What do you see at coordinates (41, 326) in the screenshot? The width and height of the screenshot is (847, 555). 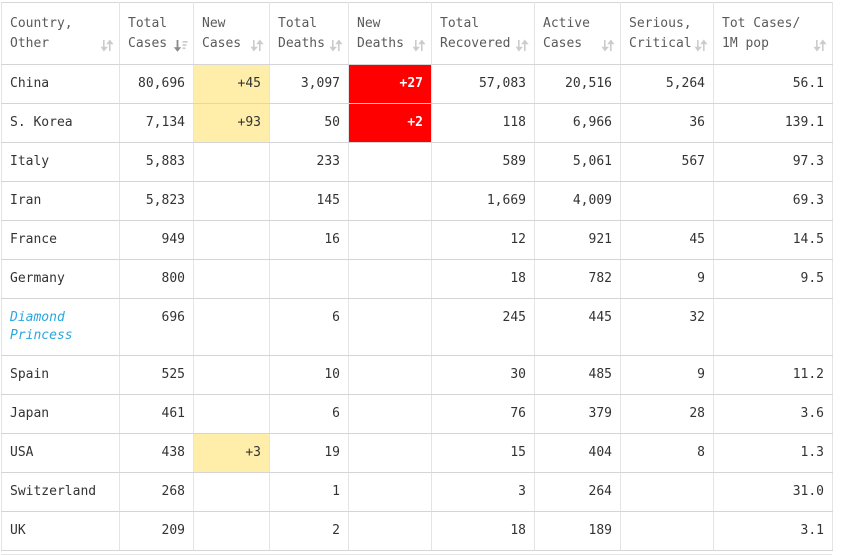 I see `country-link: Diamond Princess` at bounding box center [41, 326].